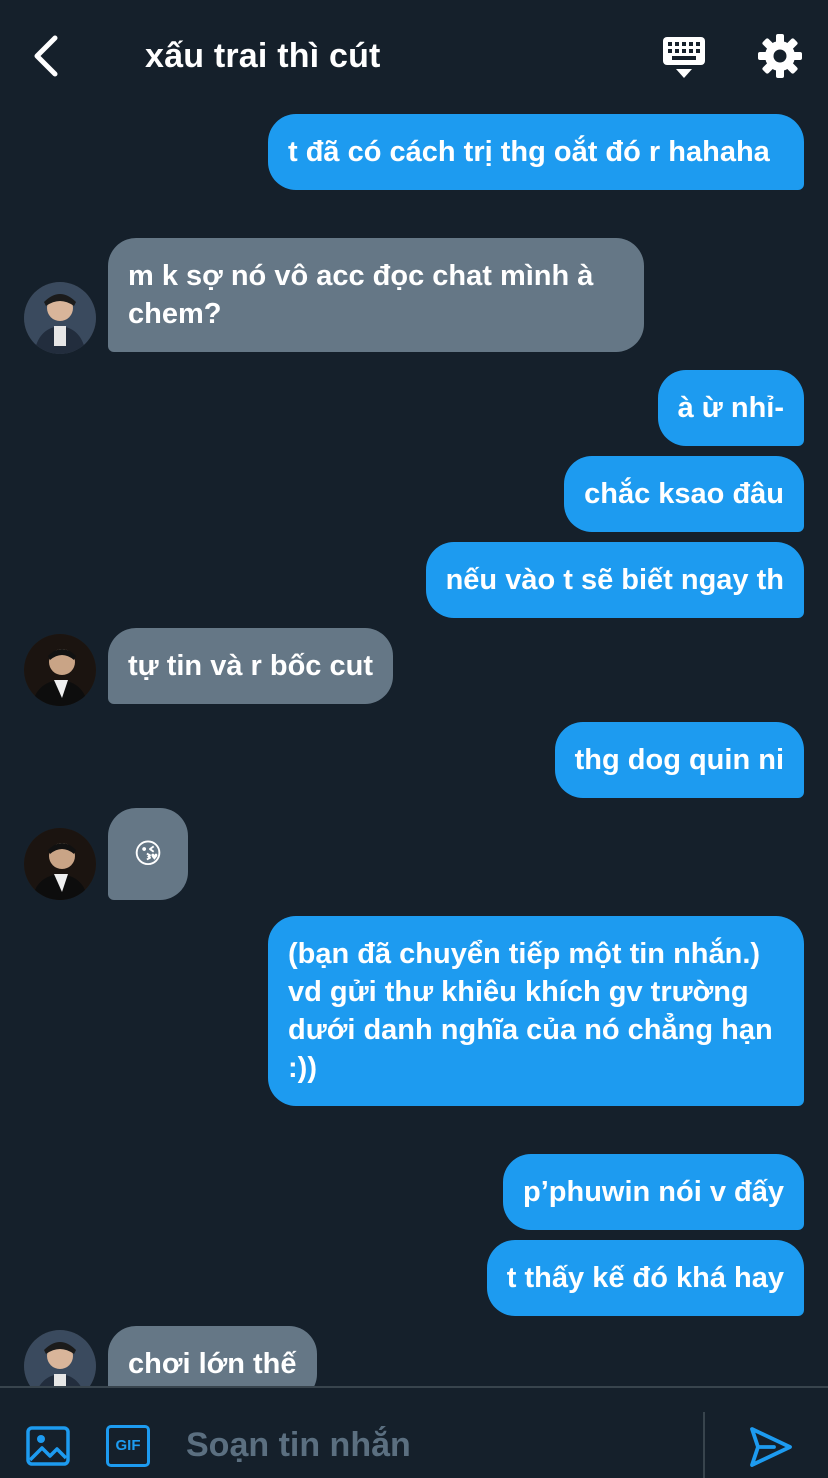  I want to click on keyboard-icon, so click(684, 58).